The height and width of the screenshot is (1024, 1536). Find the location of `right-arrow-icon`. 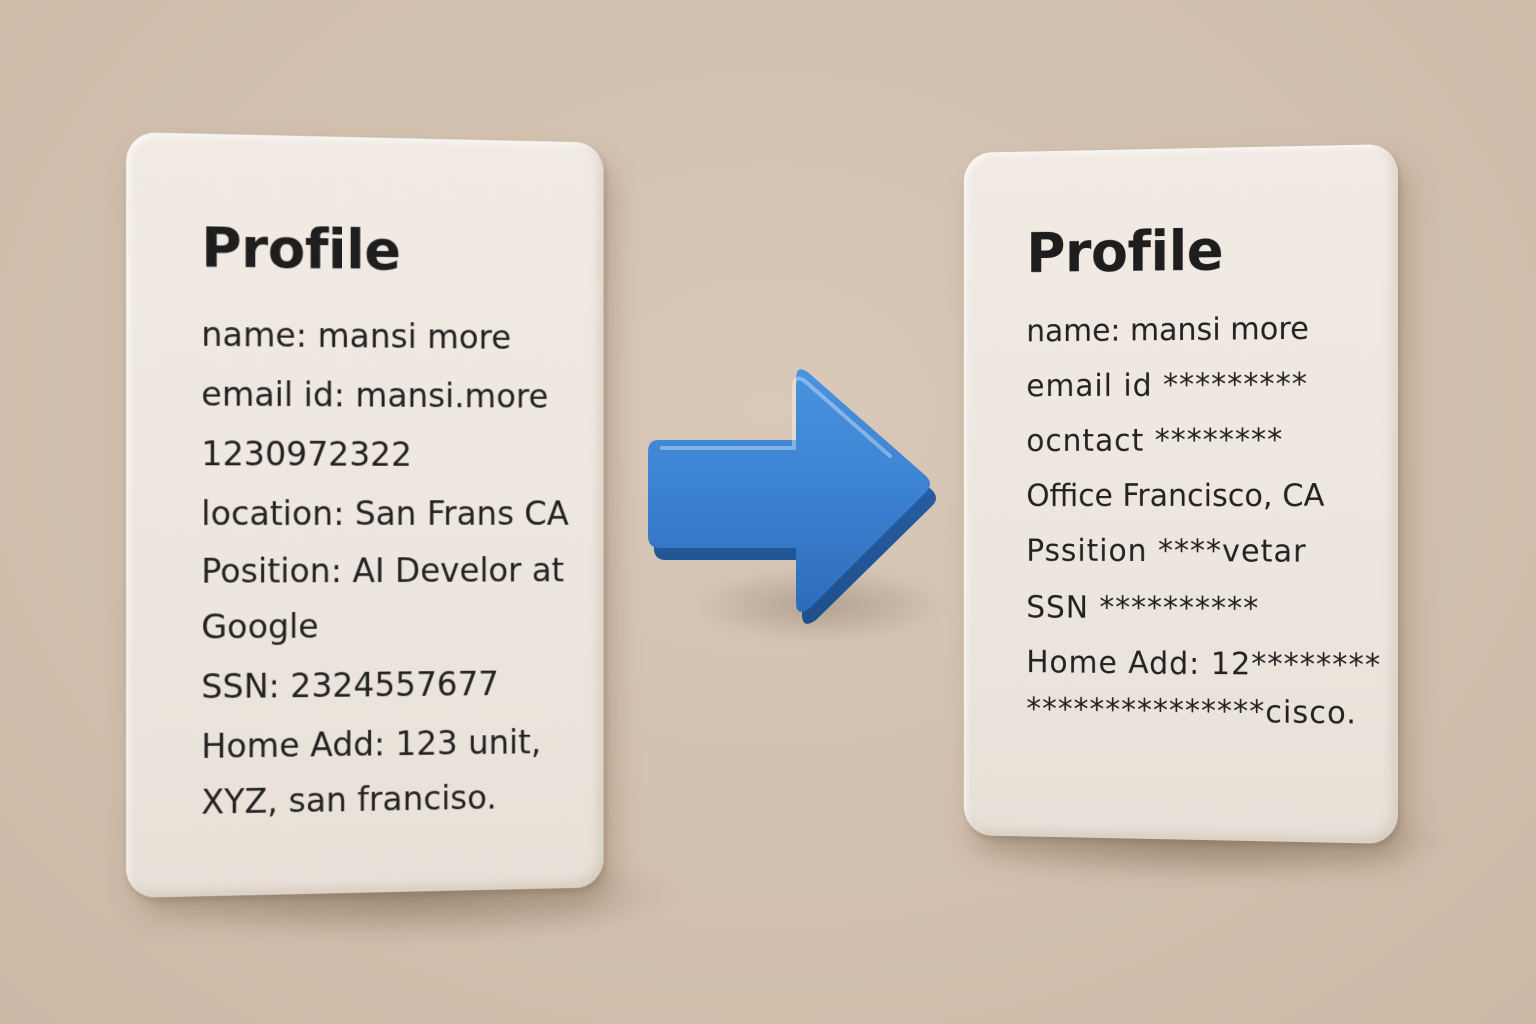

right-arrow-icon is located at coordinates (792, 496).